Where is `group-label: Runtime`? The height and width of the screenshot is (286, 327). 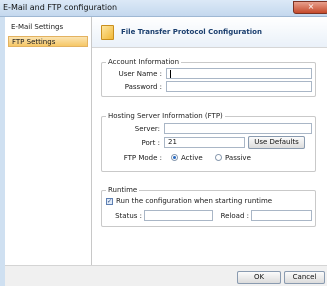
group-label: Runtime is located at coordinates (123, 190).